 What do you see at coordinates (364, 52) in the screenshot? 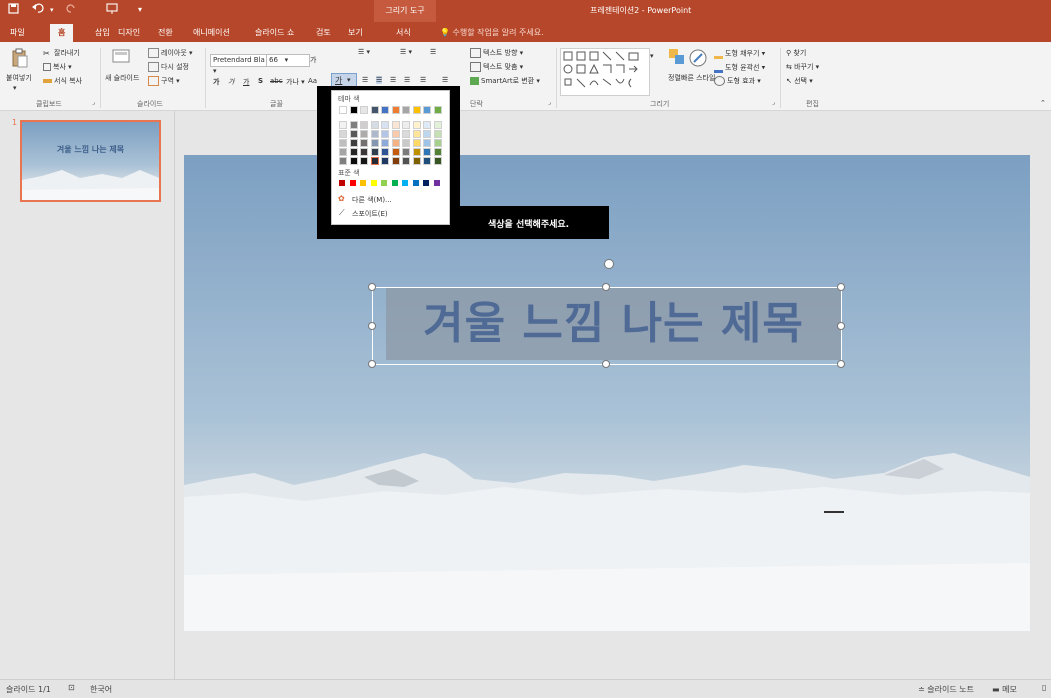
I see `bullets-icon: ☰ ▾` at bounding box center [364, 52].